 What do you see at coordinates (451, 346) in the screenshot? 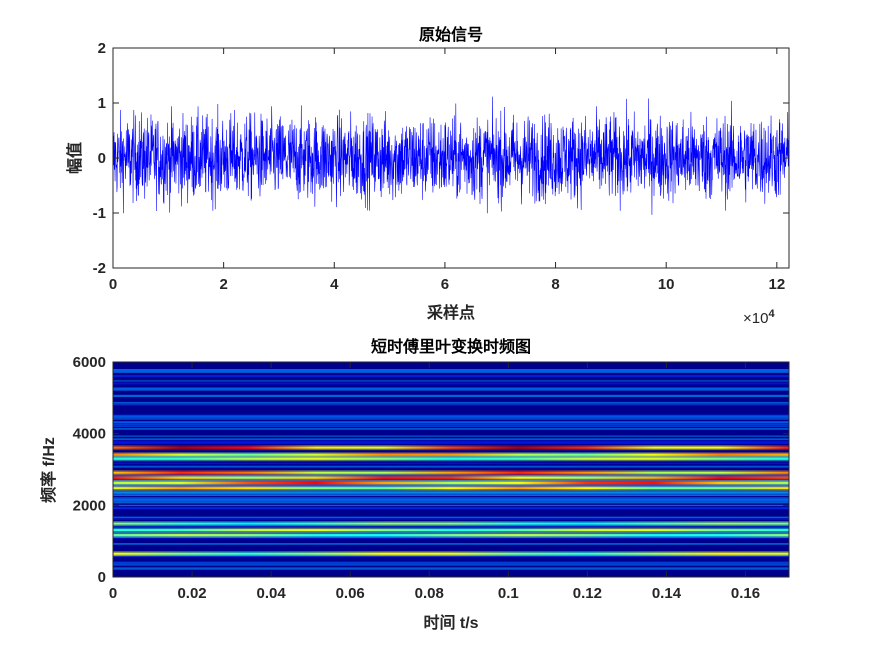
I see `spectrogram-title: 短时傅里叶变换时频图` at bounding box center [451, 346].